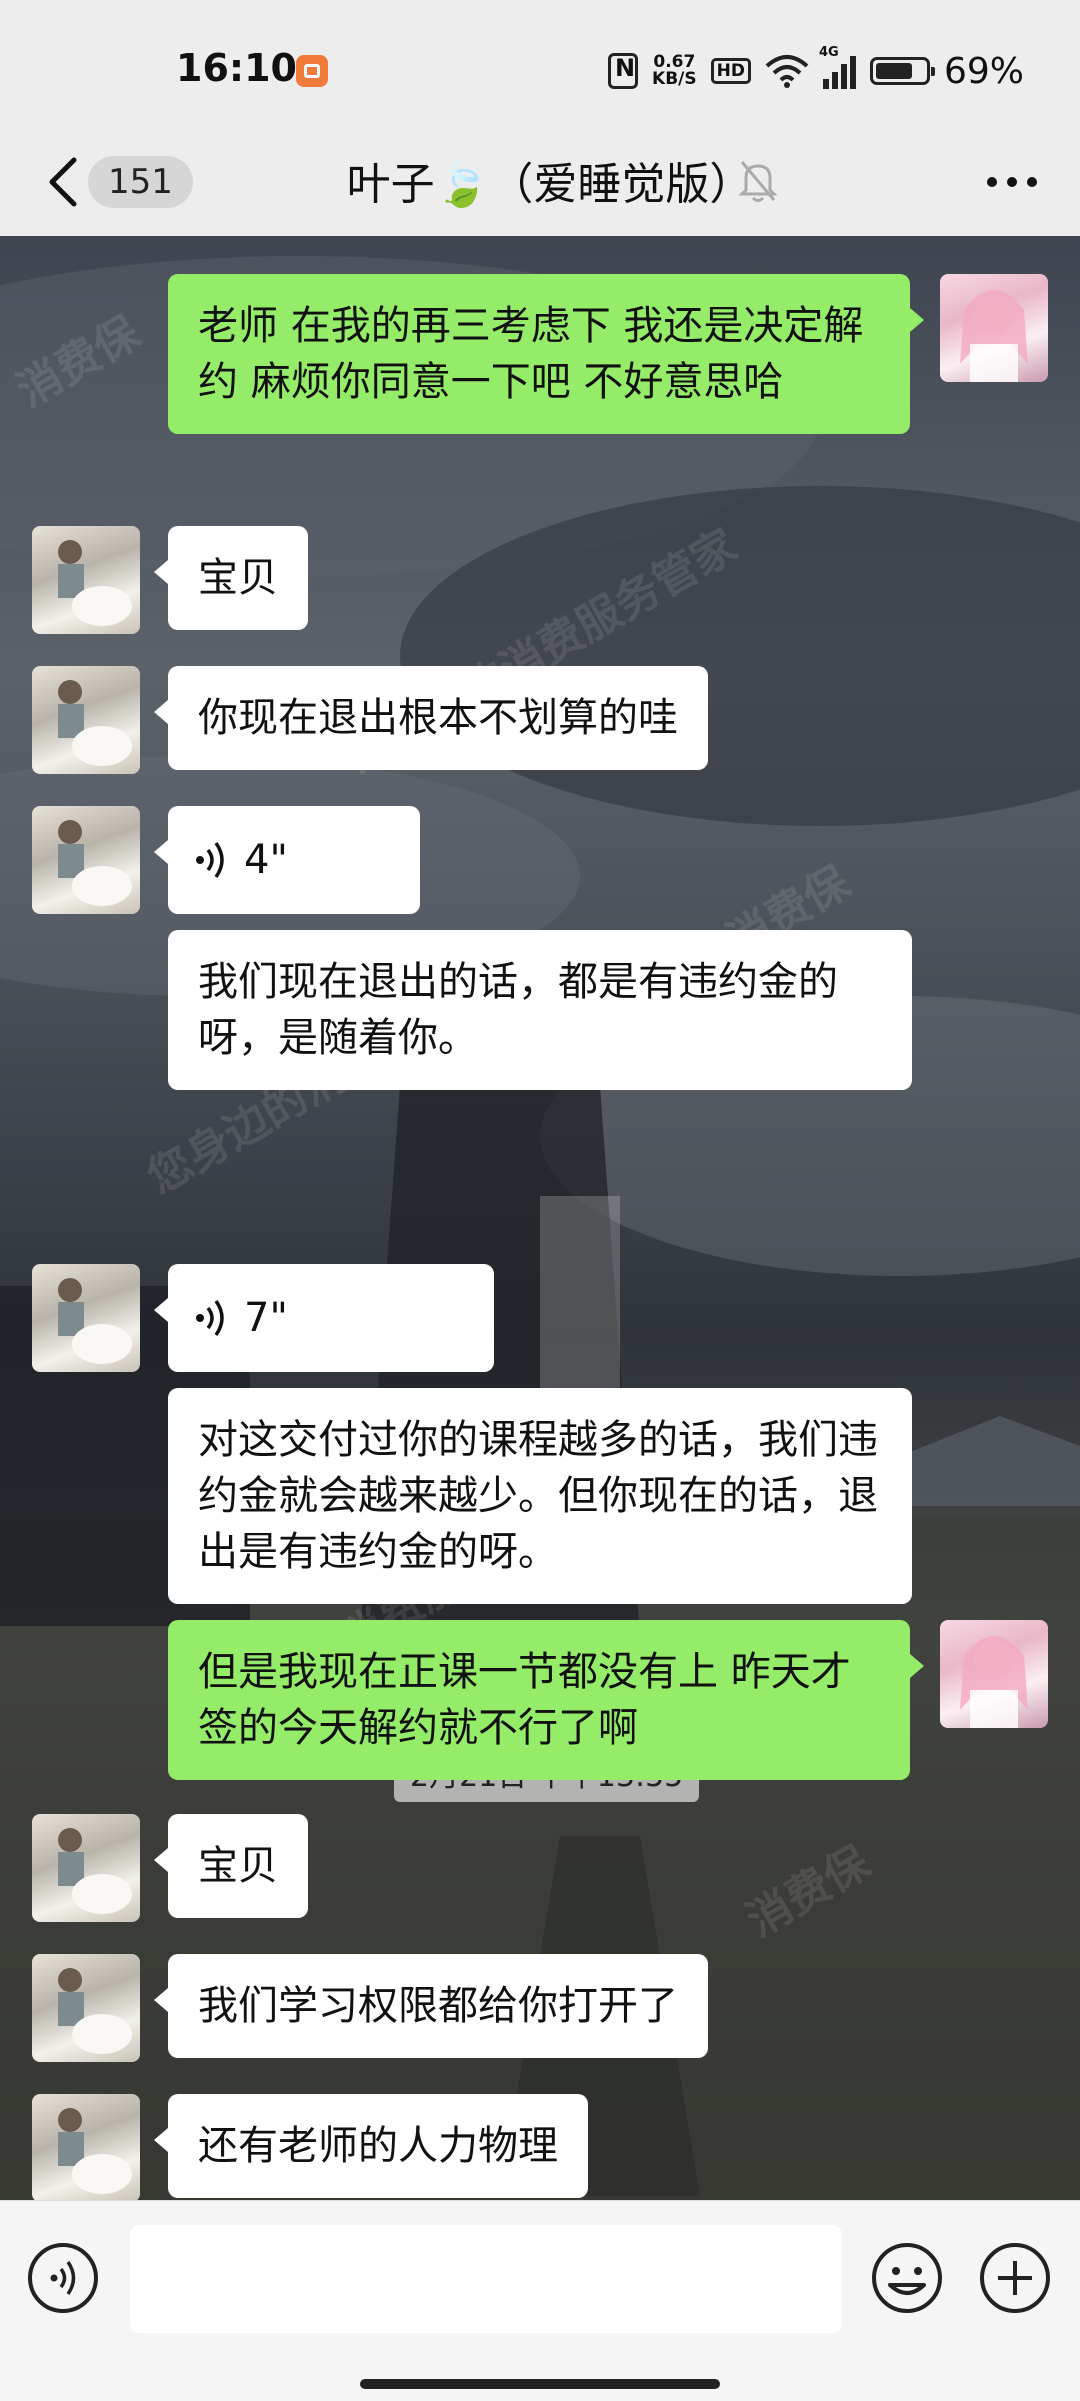 The width and height of the screenshot is (1080, 2401). What do you see at coordinates (540, 2384) in the screenshot?
I see `home-indicator` at bounding box center [540, 2384].